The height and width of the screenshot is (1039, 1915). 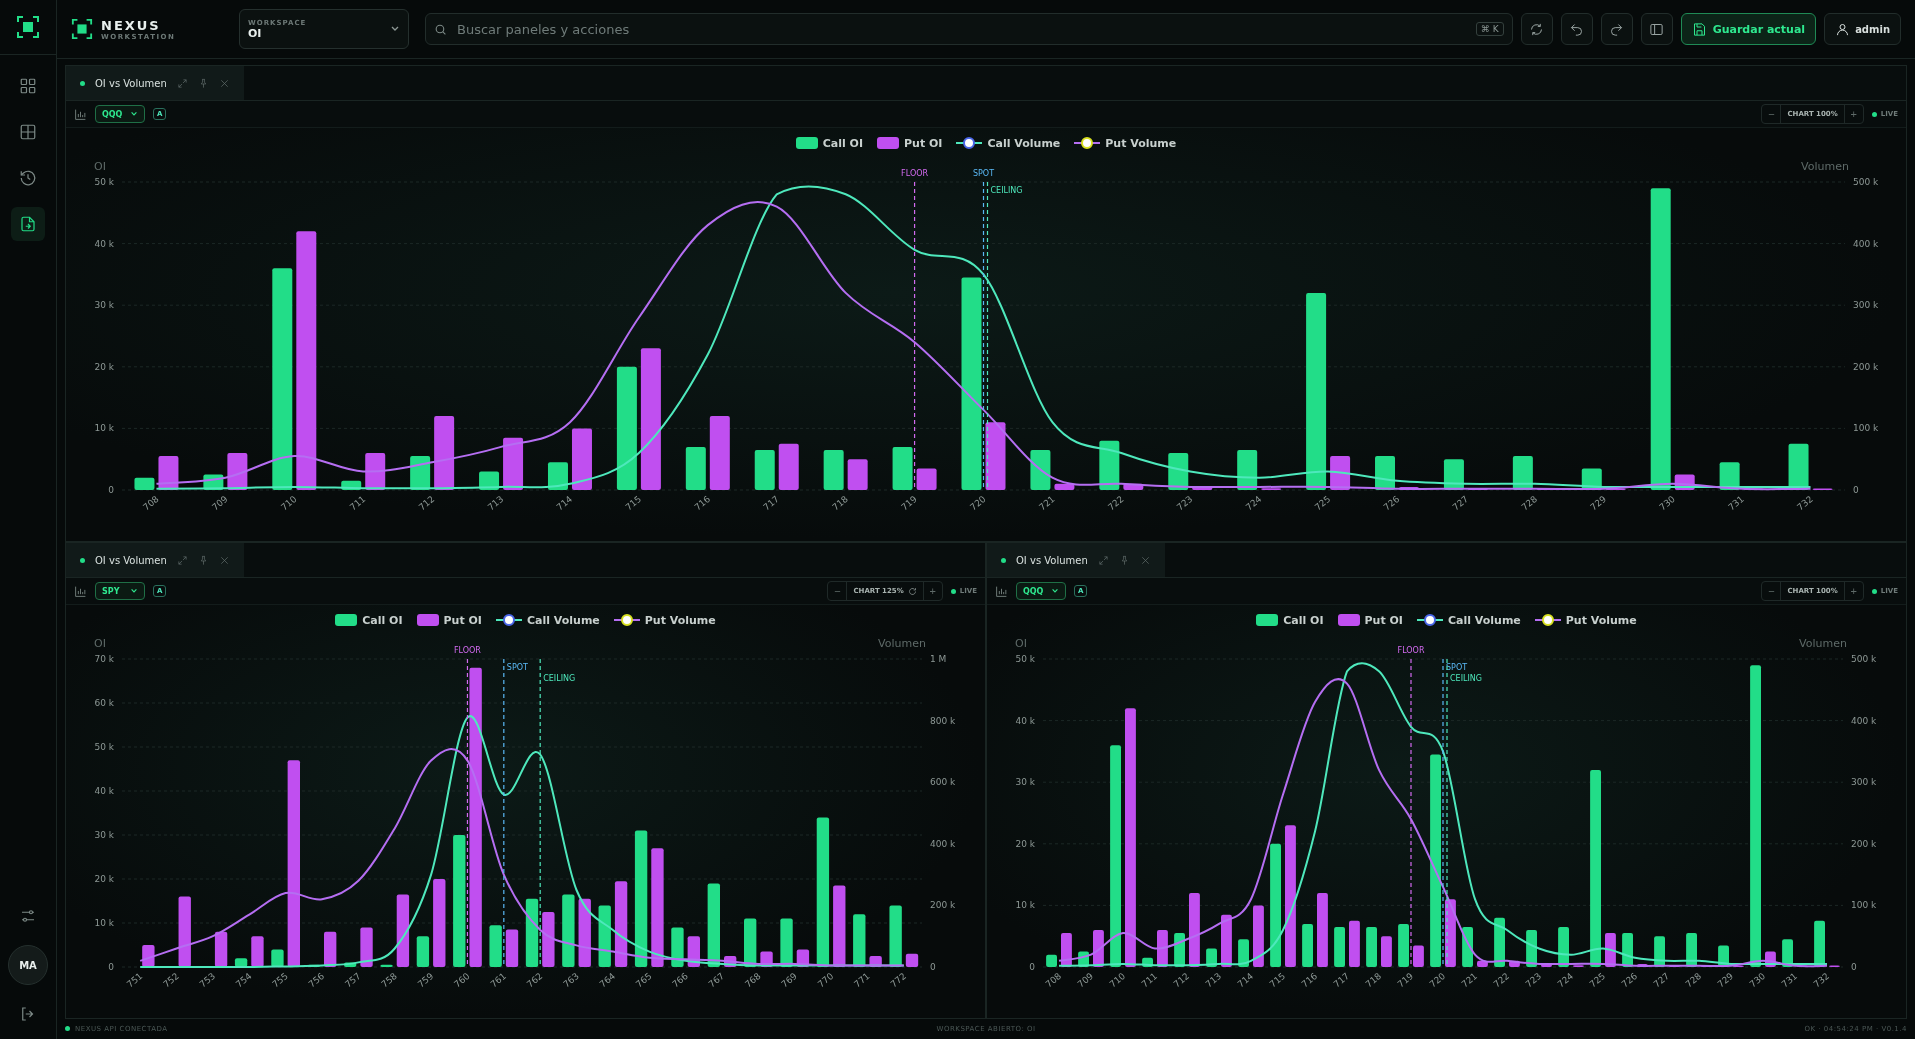 What do you see at coordinates (607, 980) in the screenshot?
I see `axis-tick-label: 764` at bounding box center [607, 980].